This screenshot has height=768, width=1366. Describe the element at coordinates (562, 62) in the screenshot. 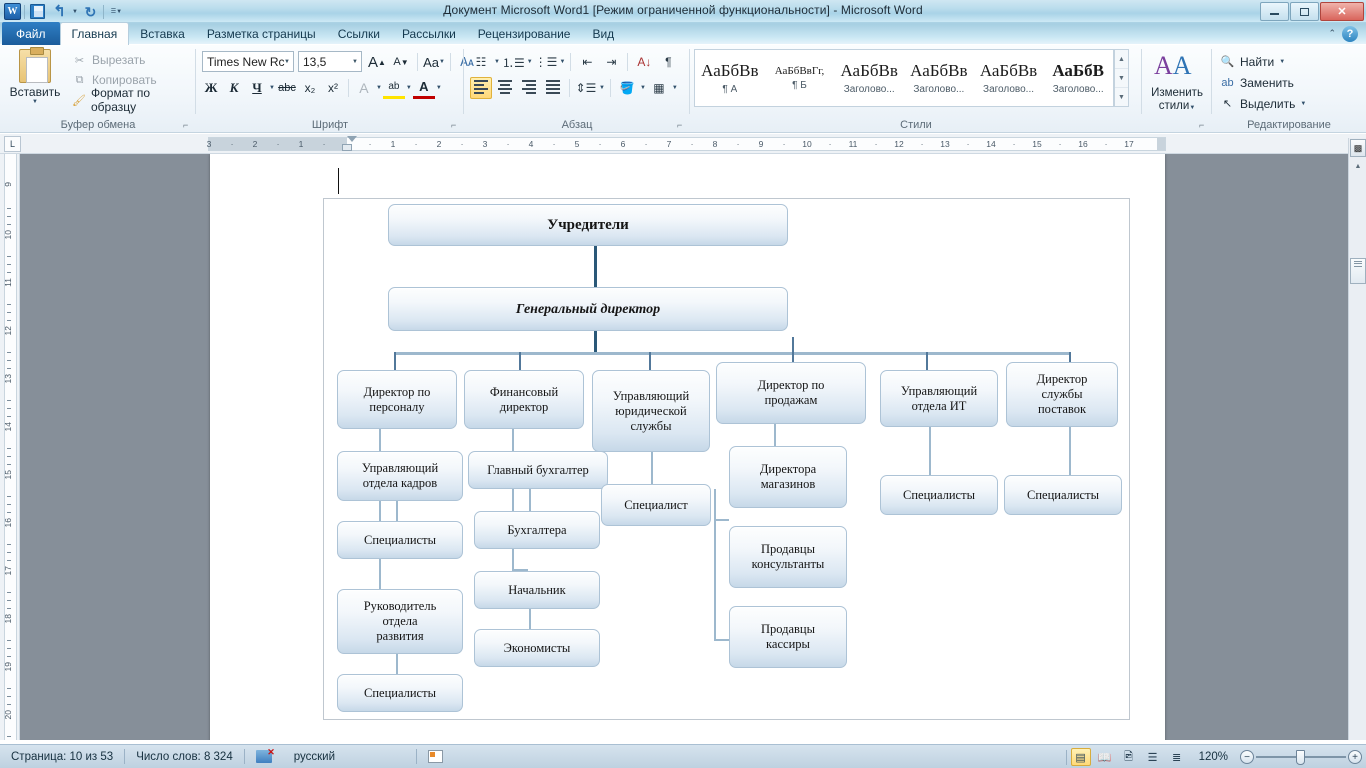

I see `multilevel-dropdown-icon: ▼` at that location.